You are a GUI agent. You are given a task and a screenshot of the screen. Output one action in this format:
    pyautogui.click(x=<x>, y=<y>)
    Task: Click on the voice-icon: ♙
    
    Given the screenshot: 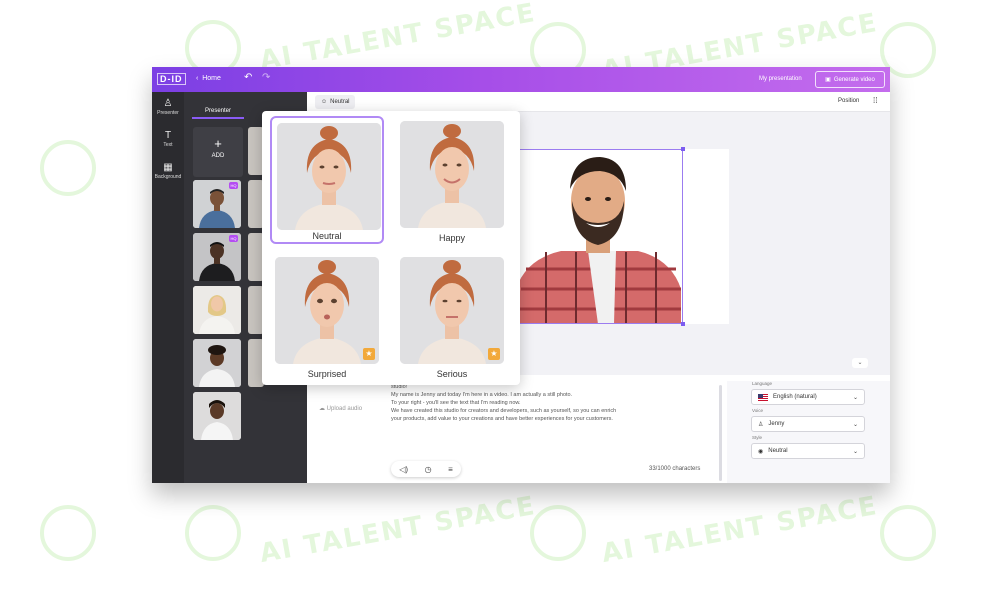 What is the action you would take?
    pyautogui.click(x=761, y=424)
    